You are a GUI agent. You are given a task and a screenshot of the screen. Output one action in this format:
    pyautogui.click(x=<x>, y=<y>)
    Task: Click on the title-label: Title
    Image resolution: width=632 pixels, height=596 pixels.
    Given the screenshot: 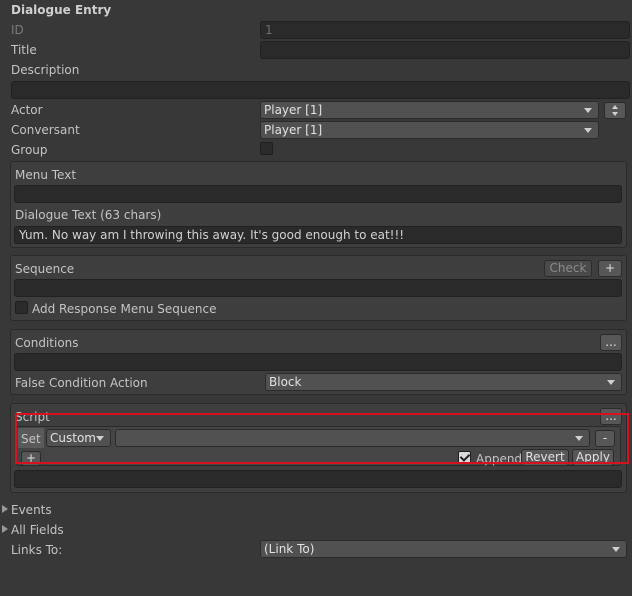 What is the action you would take?
    pyautogui.click(x=24, y=50)
    